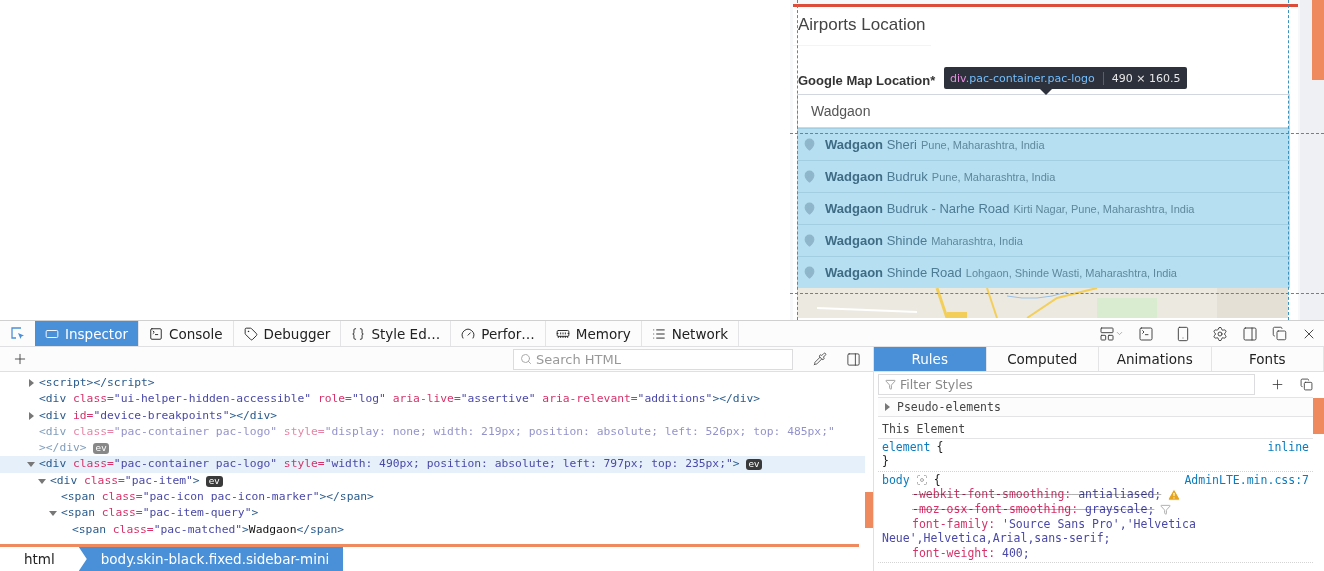 Image resolution: width=1324 pixels, height=571 pixels. Describe the element at coordinates (1220, 333) in the screenshot. I see `settings-icon` at that location.